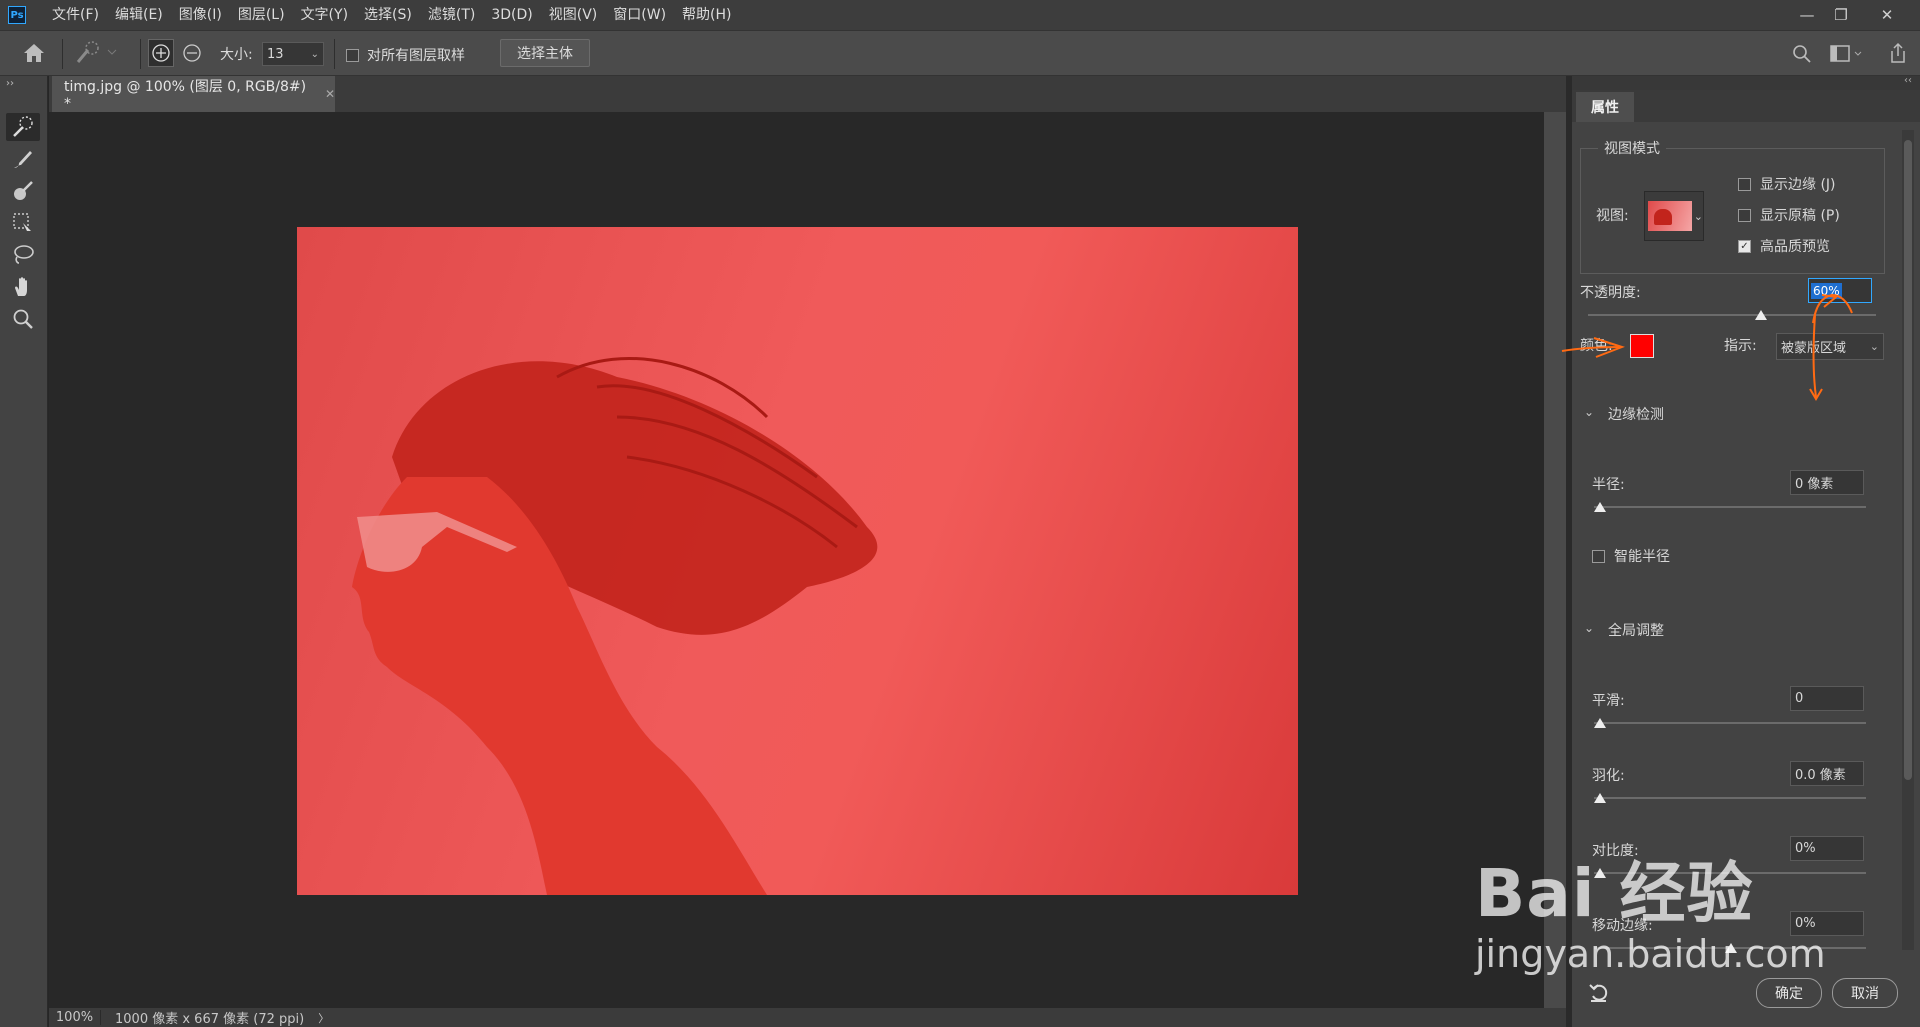 Image resolution: width=1920 pixels, height=1027 pixels. Describe the element at coordinates (1807, 15) in the screenshot. I see `minimize-button: —` at that location.